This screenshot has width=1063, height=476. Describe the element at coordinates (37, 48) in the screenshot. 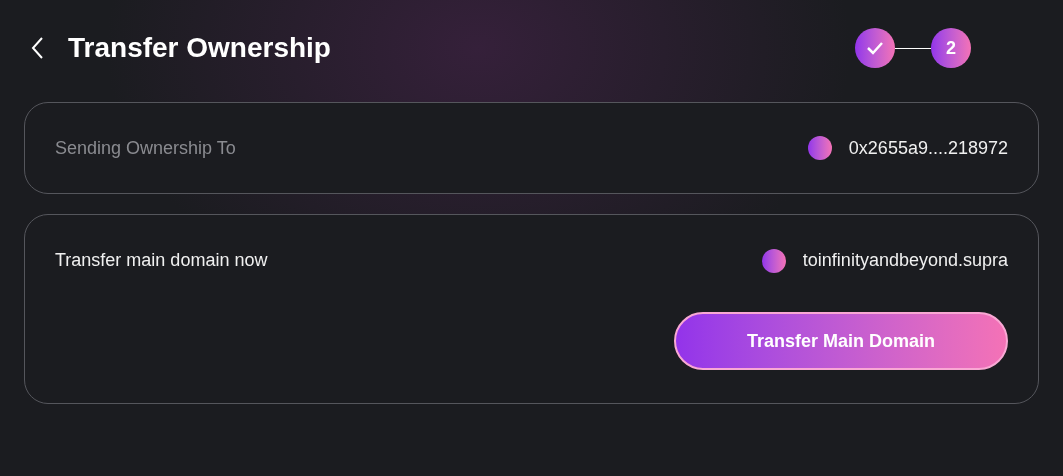

I see `back-icon` at that location.